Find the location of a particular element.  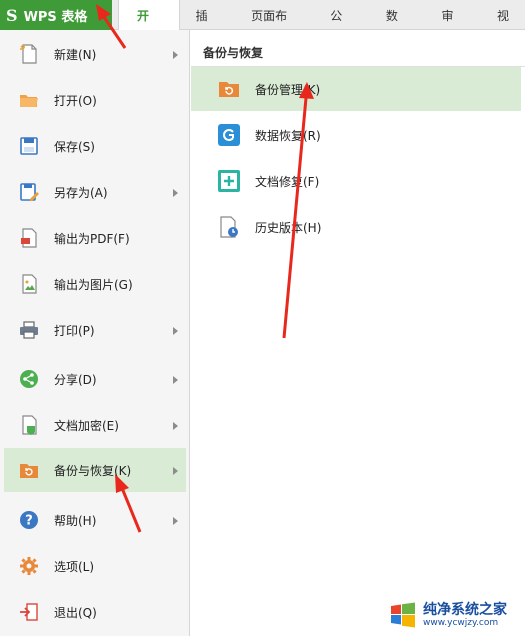

tab-home: 开始 is located at coordinates (149, 27).